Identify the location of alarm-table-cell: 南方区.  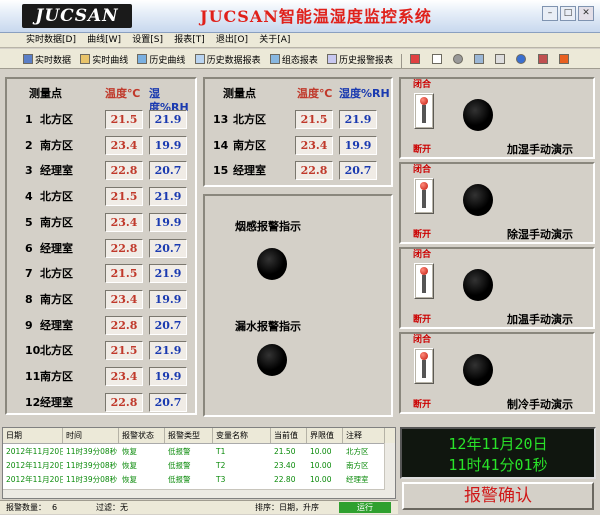
(357, 465).